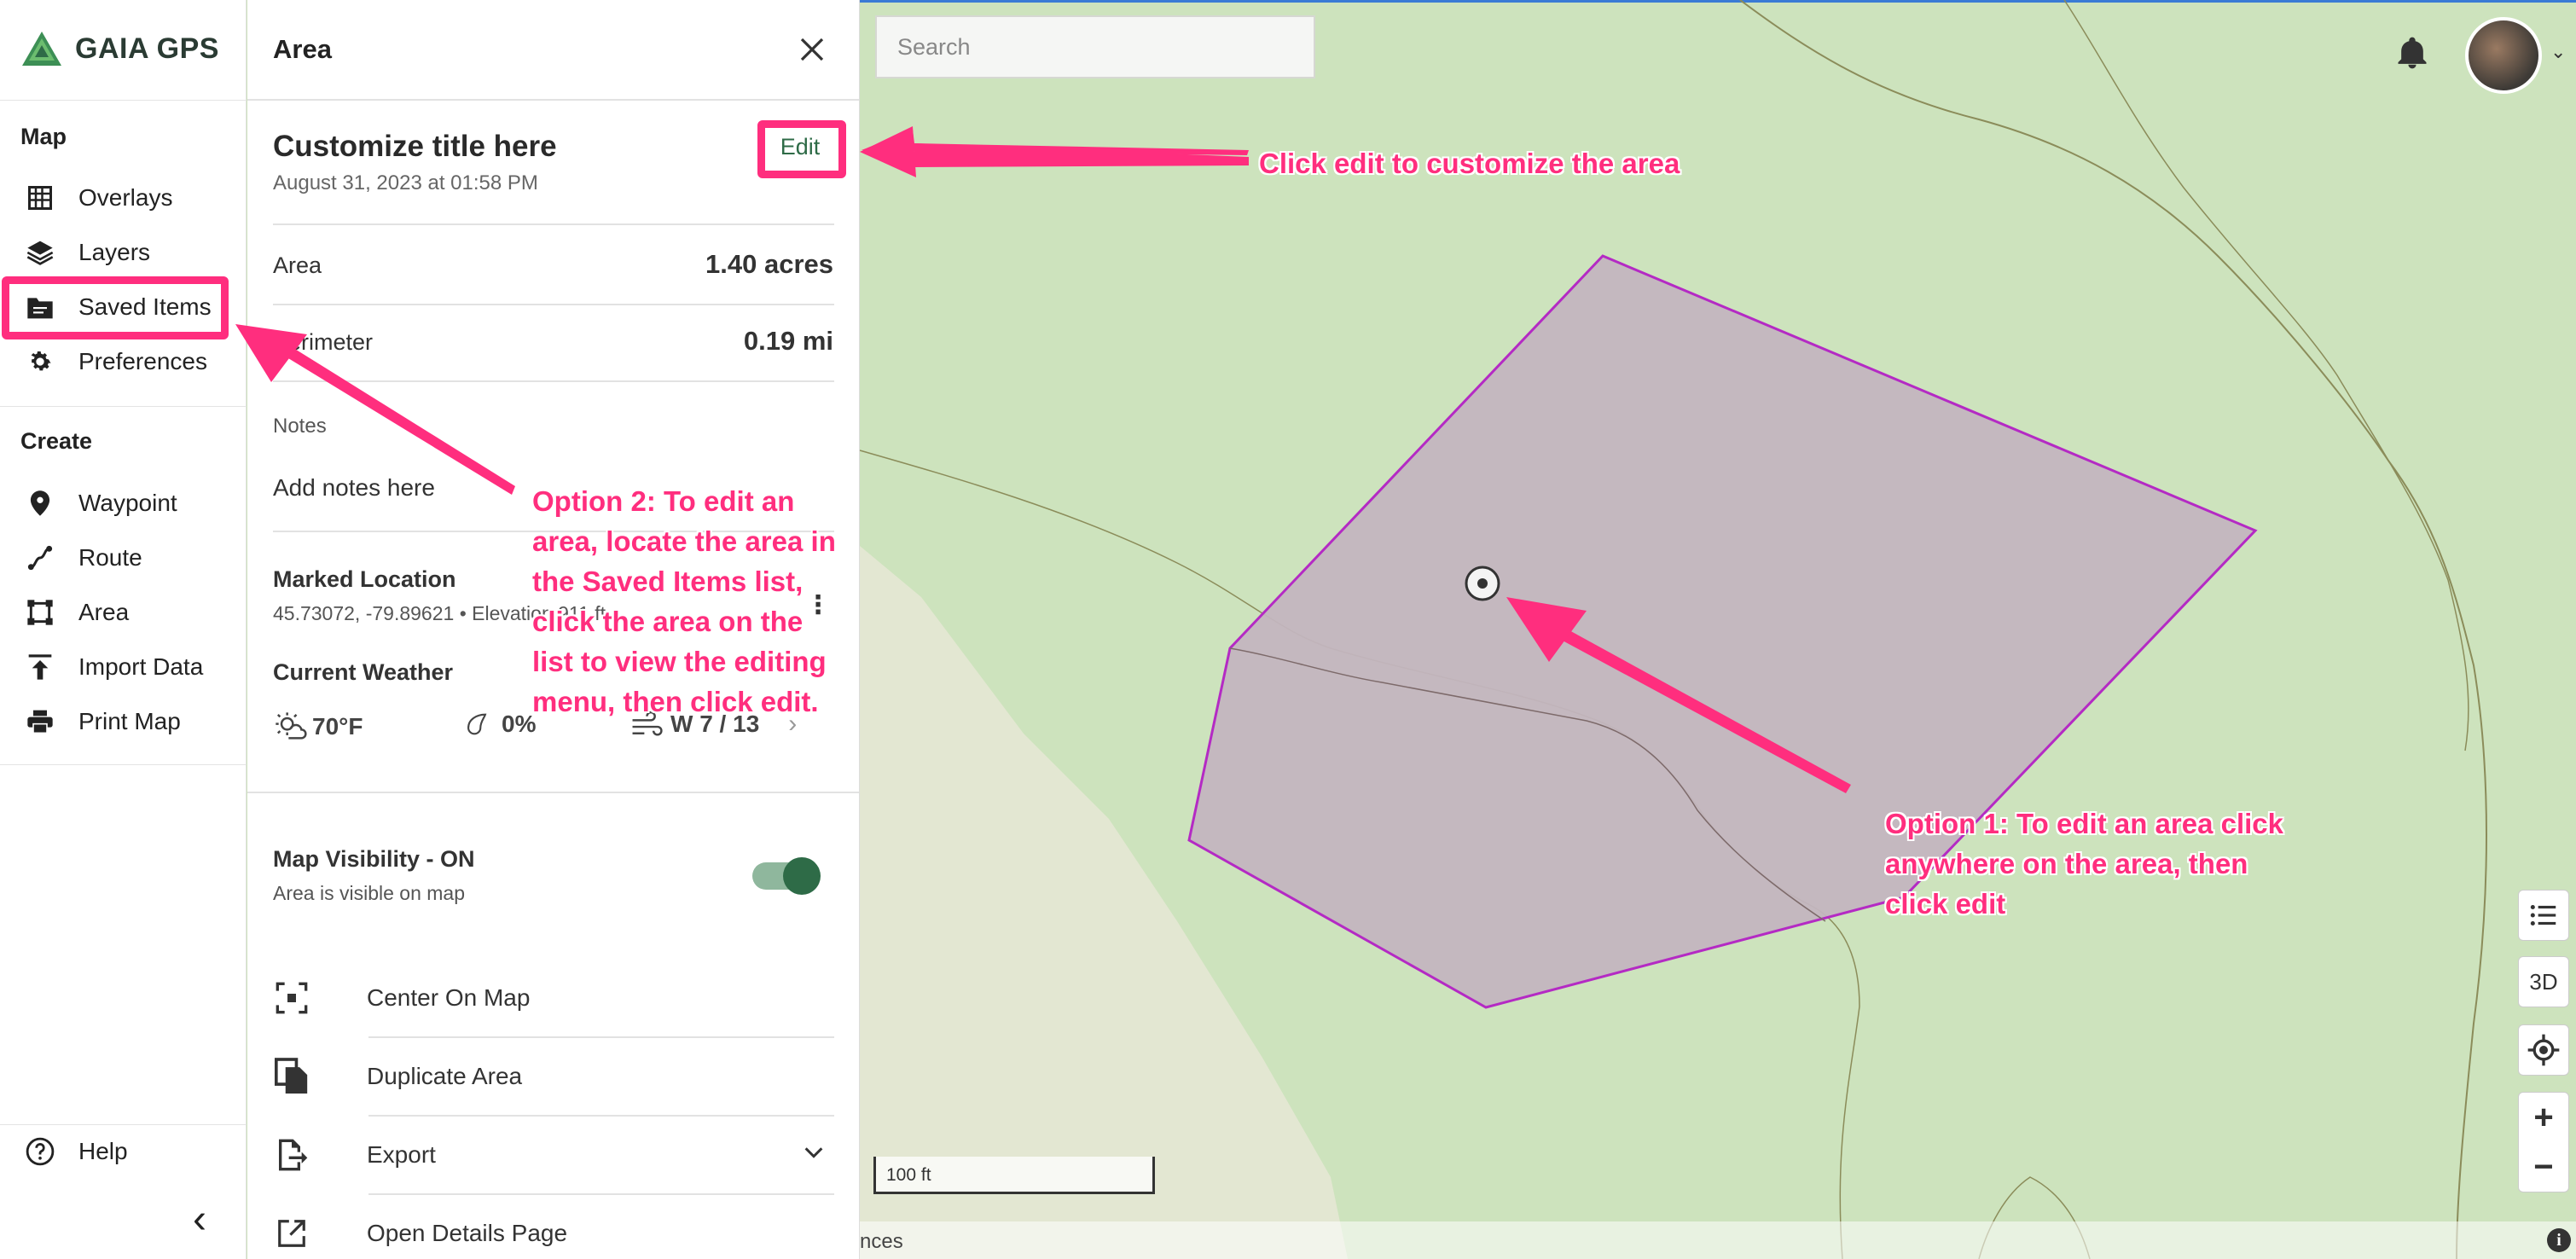  What do you see at coordinates (445, 1076) in the screenshot?
I see `action-label: Duplicate Area` at bounding box center [445, 1076].